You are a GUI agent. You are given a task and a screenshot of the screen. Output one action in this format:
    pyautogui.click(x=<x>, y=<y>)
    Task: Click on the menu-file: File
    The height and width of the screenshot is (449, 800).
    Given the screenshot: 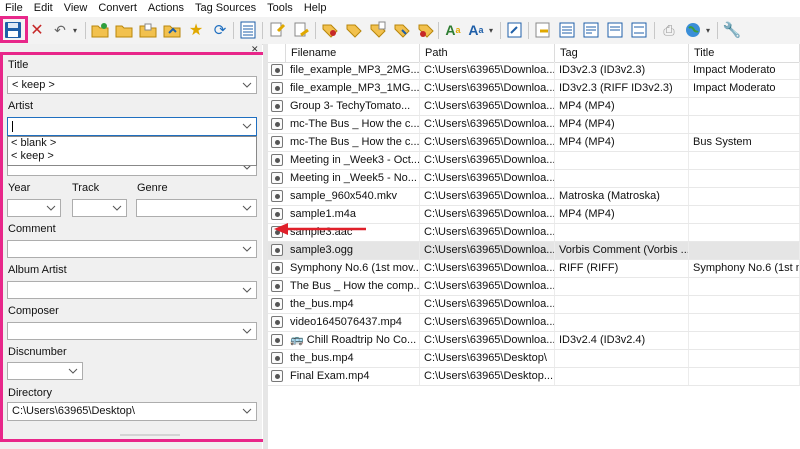 What is the action you would take?
    pyautogui.click(x=14, y=8)
    